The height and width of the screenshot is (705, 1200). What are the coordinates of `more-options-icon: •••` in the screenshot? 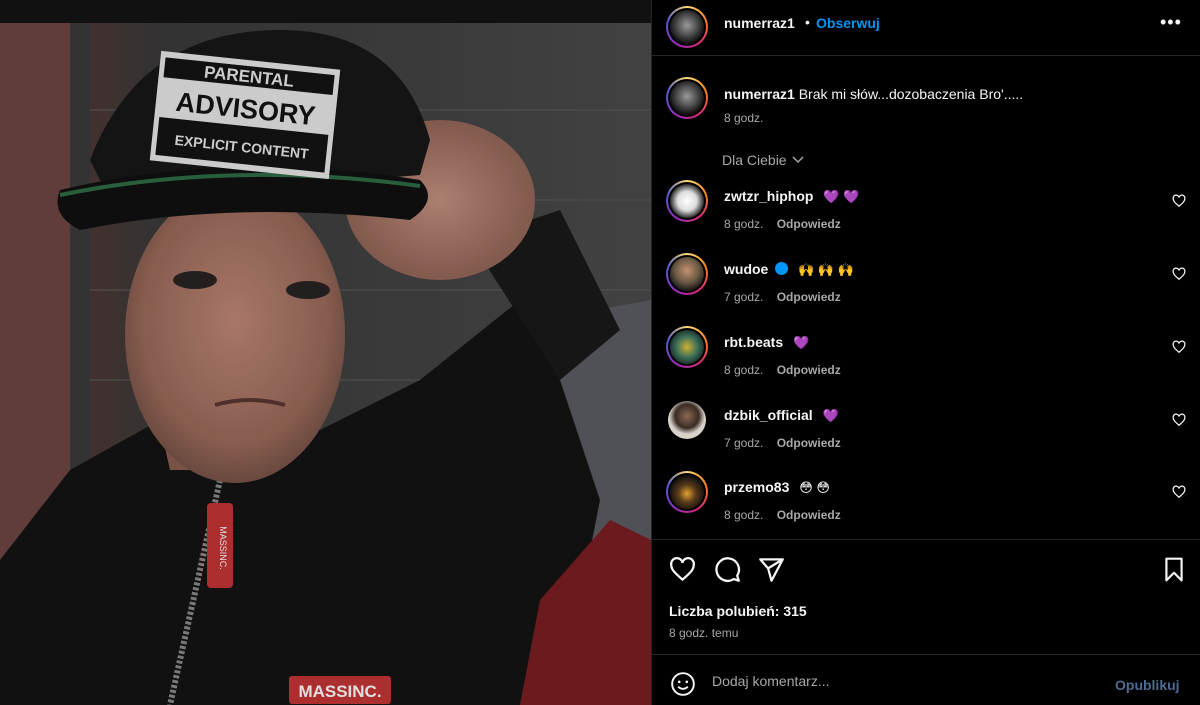 It's located at (1171, 22).